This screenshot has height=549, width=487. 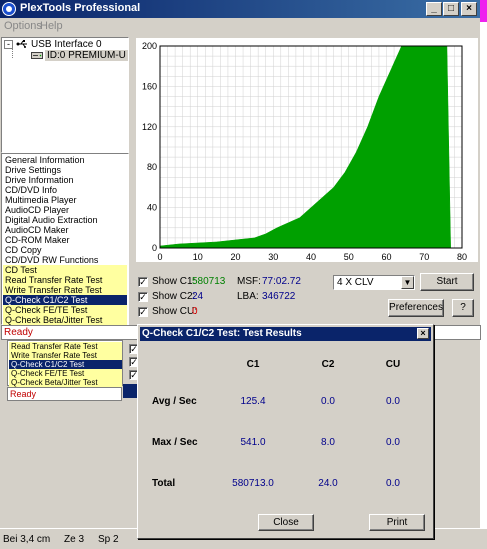 I want to click on function-item: Drive Settings, so click(x=65, y=170).